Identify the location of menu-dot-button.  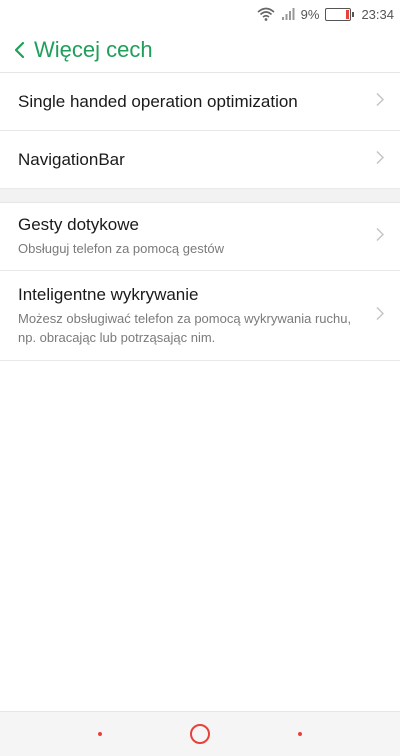
(100, 734).